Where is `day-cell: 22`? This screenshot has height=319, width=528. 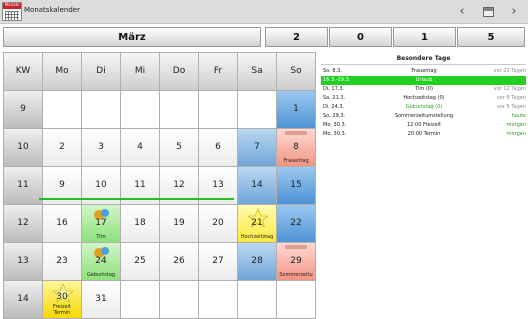 day-cell: 22 is located at coordinates (296, 223).